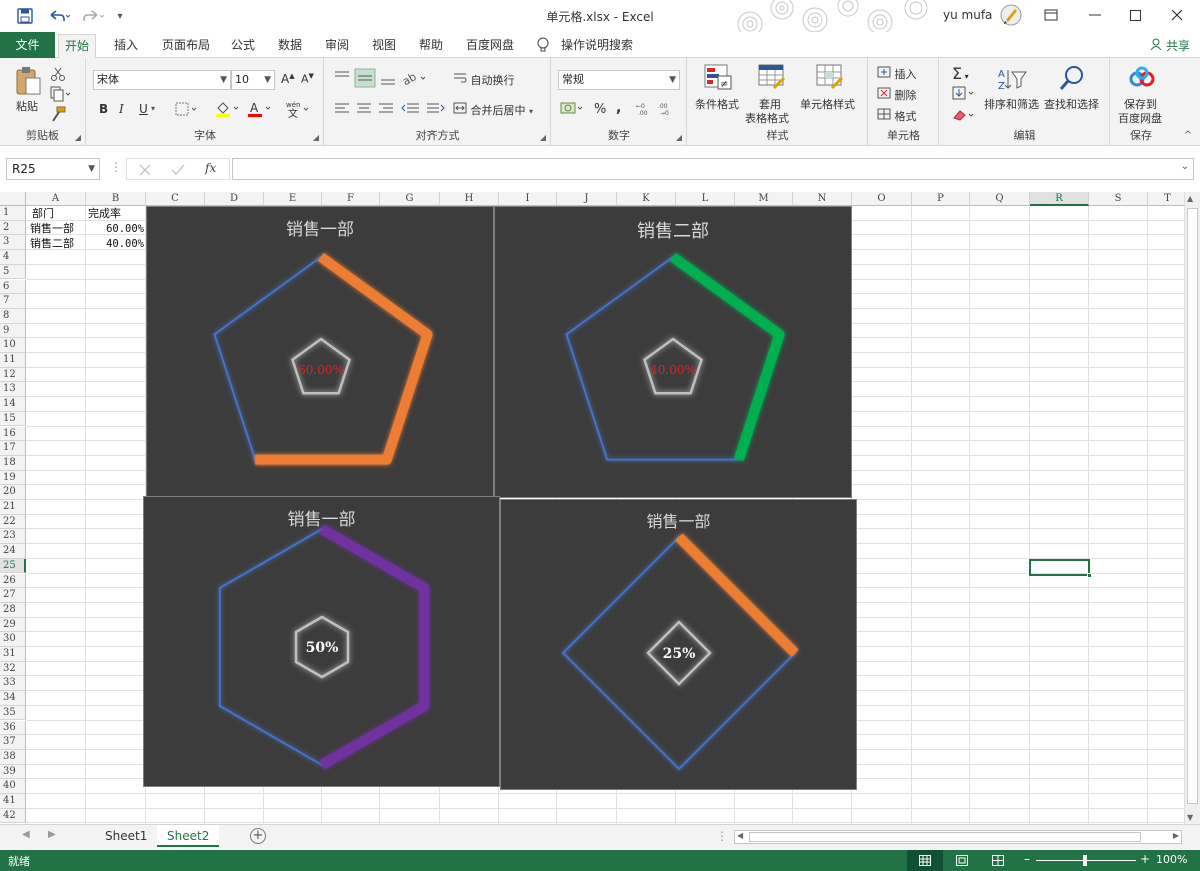 The height and width of the screenshot is (871, 1200). Describe the element at coordinates (13, 595) in the screenshot. I see `row-header: 27` at that location.